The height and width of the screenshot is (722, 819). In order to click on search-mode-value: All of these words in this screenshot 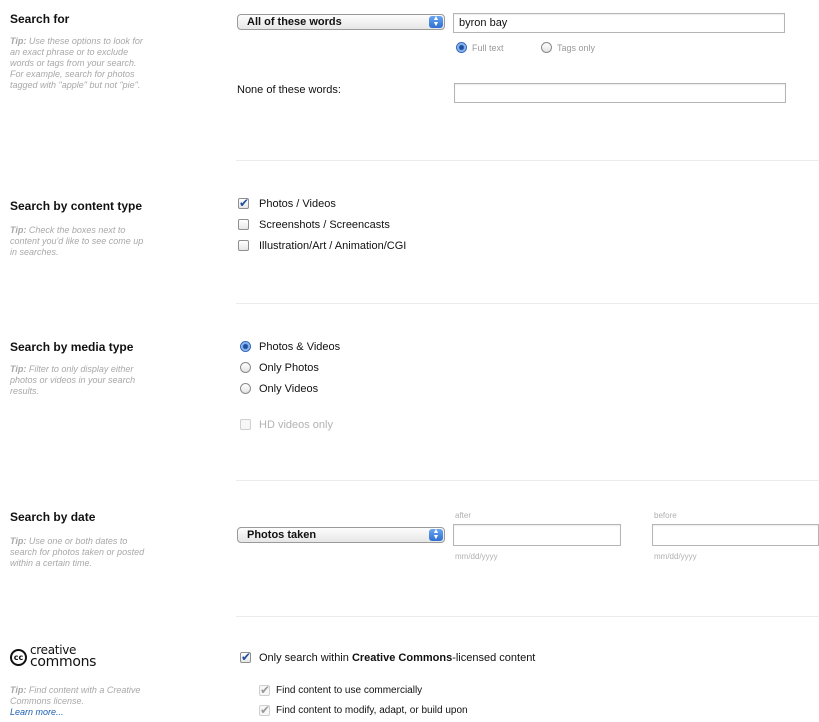, I will do `click(294, 22)`.